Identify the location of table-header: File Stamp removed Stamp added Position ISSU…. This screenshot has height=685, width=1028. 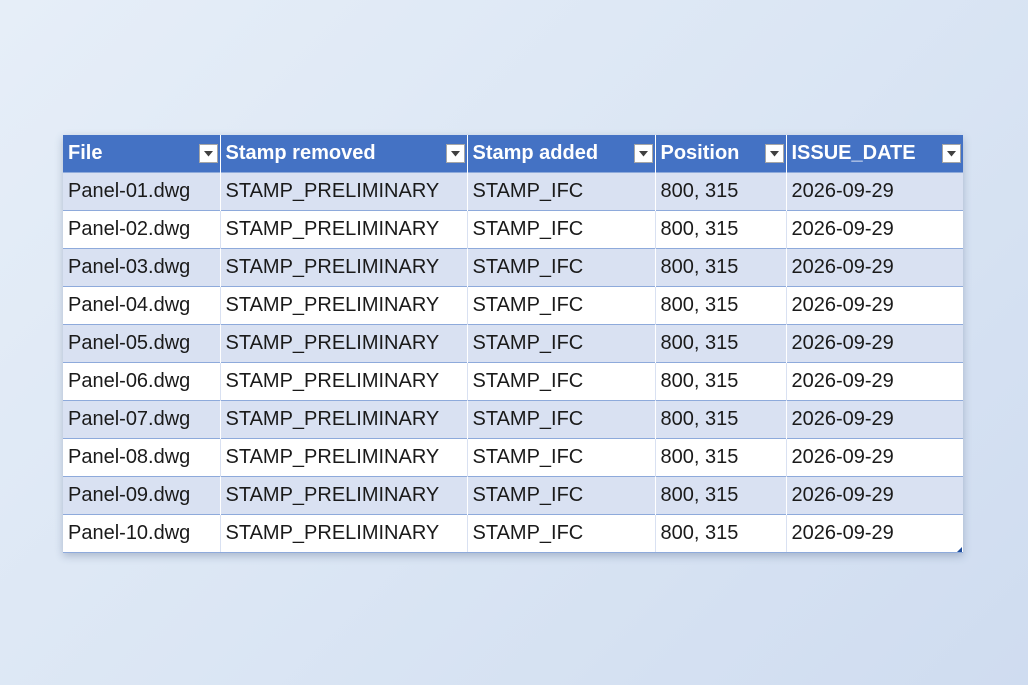
(513, 154).